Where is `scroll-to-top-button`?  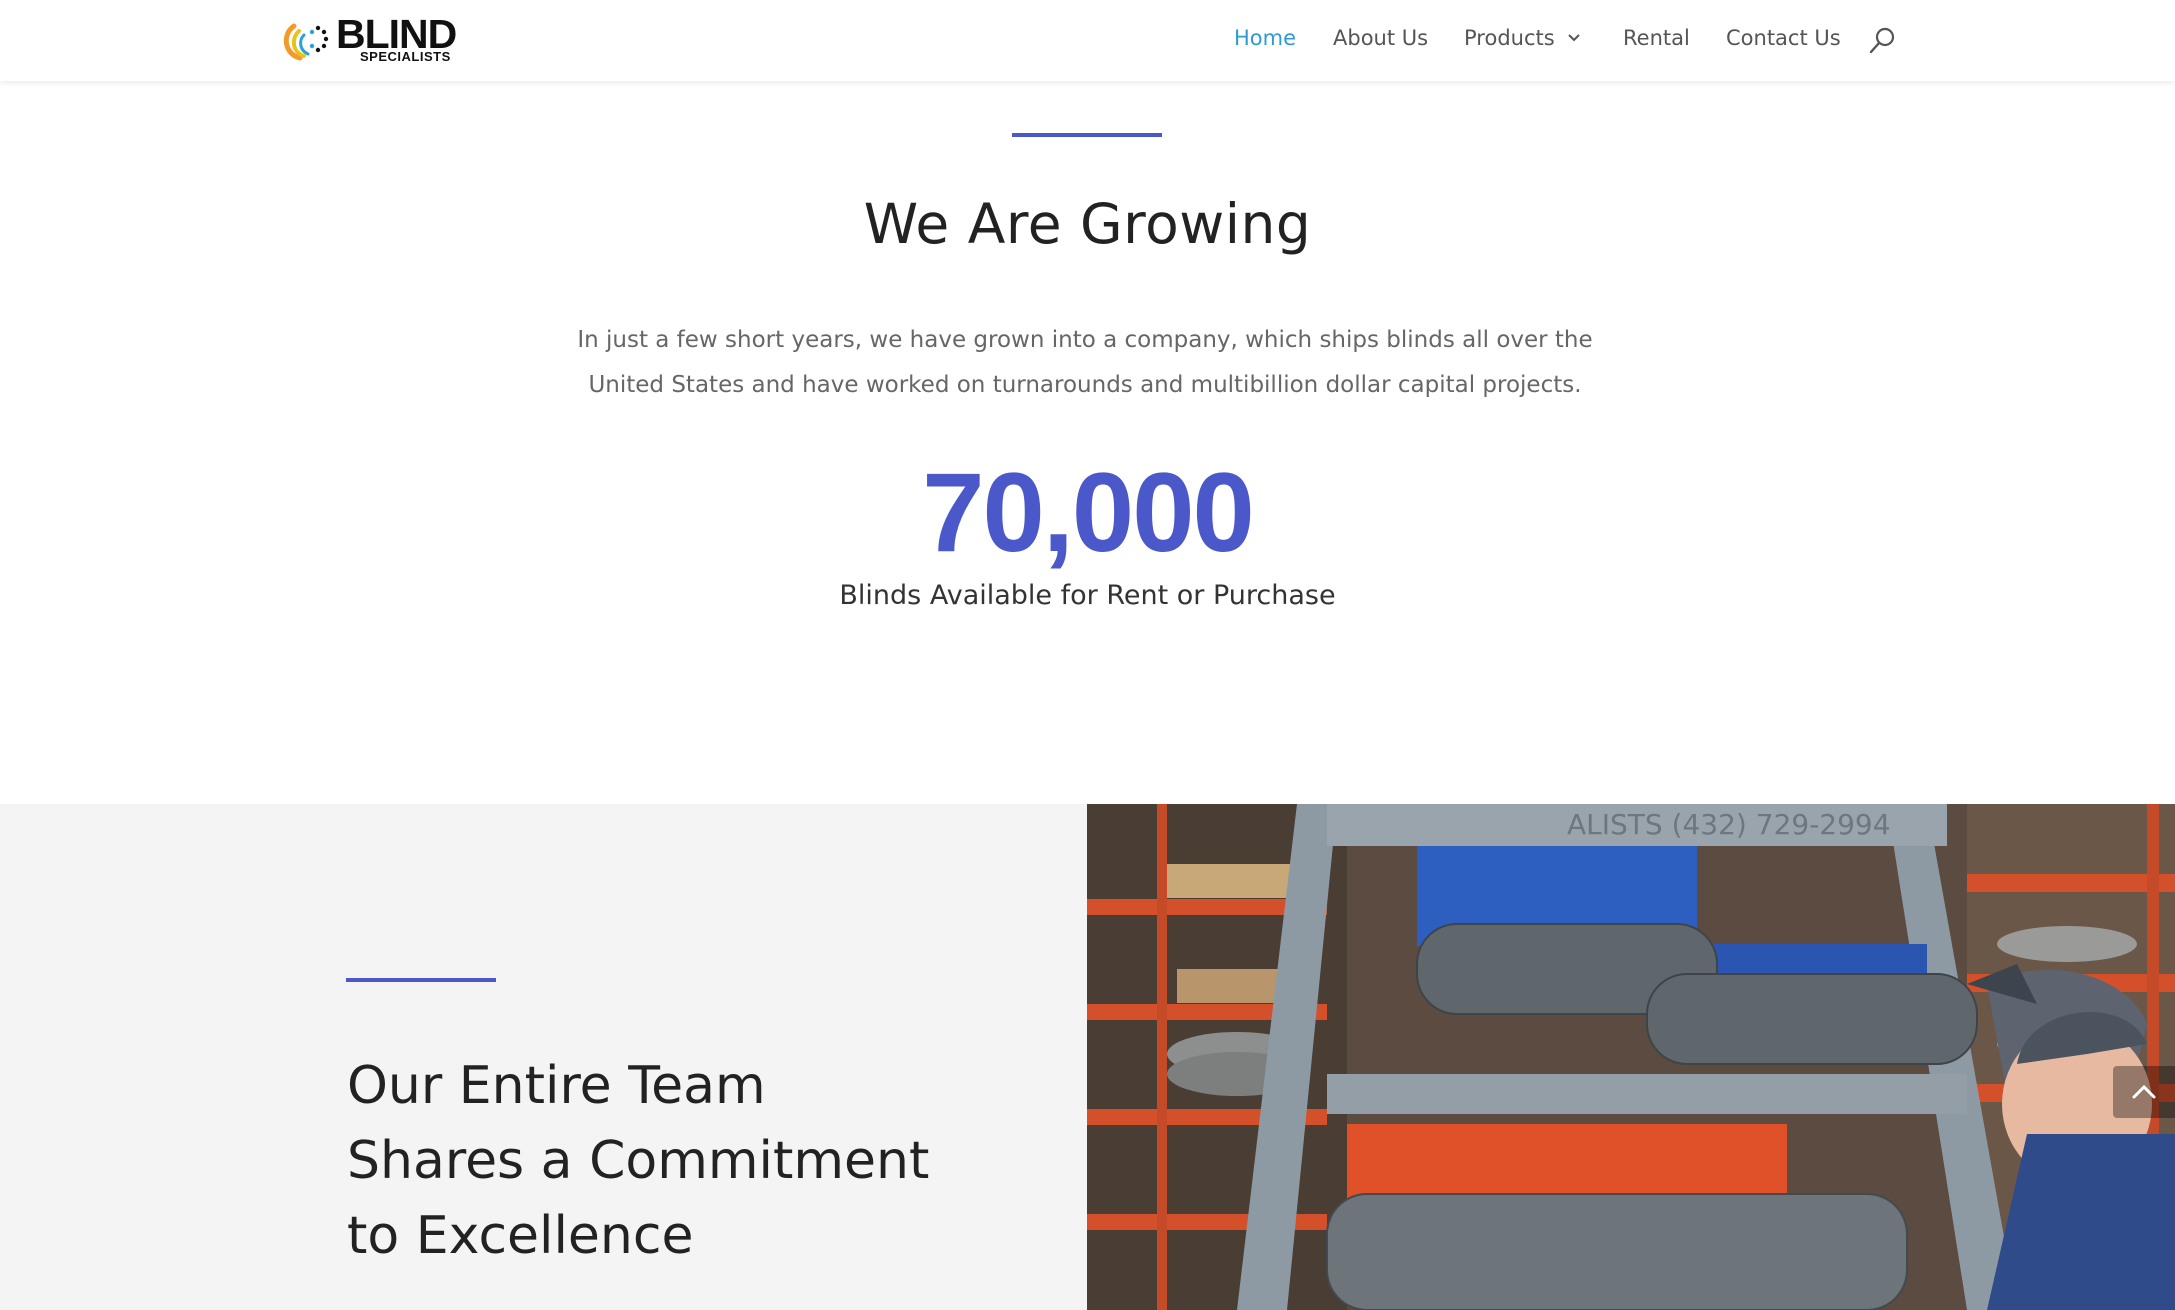 scroll-to-top-button is located at coordinates (2144, 1092).